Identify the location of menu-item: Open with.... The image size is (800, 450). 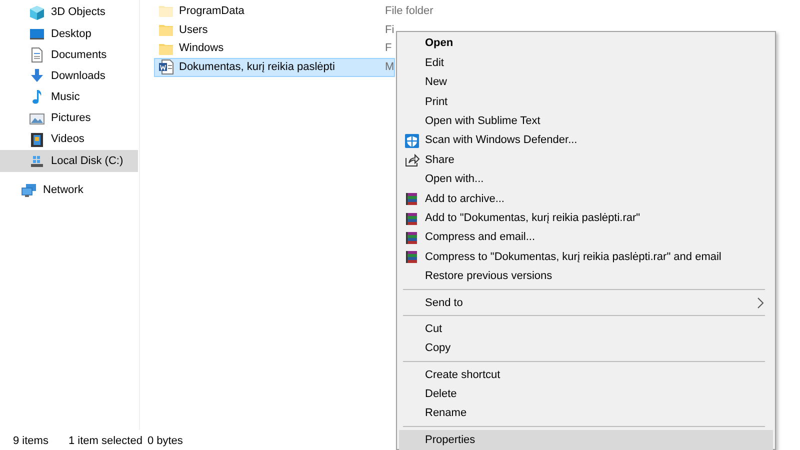
(586, 180).